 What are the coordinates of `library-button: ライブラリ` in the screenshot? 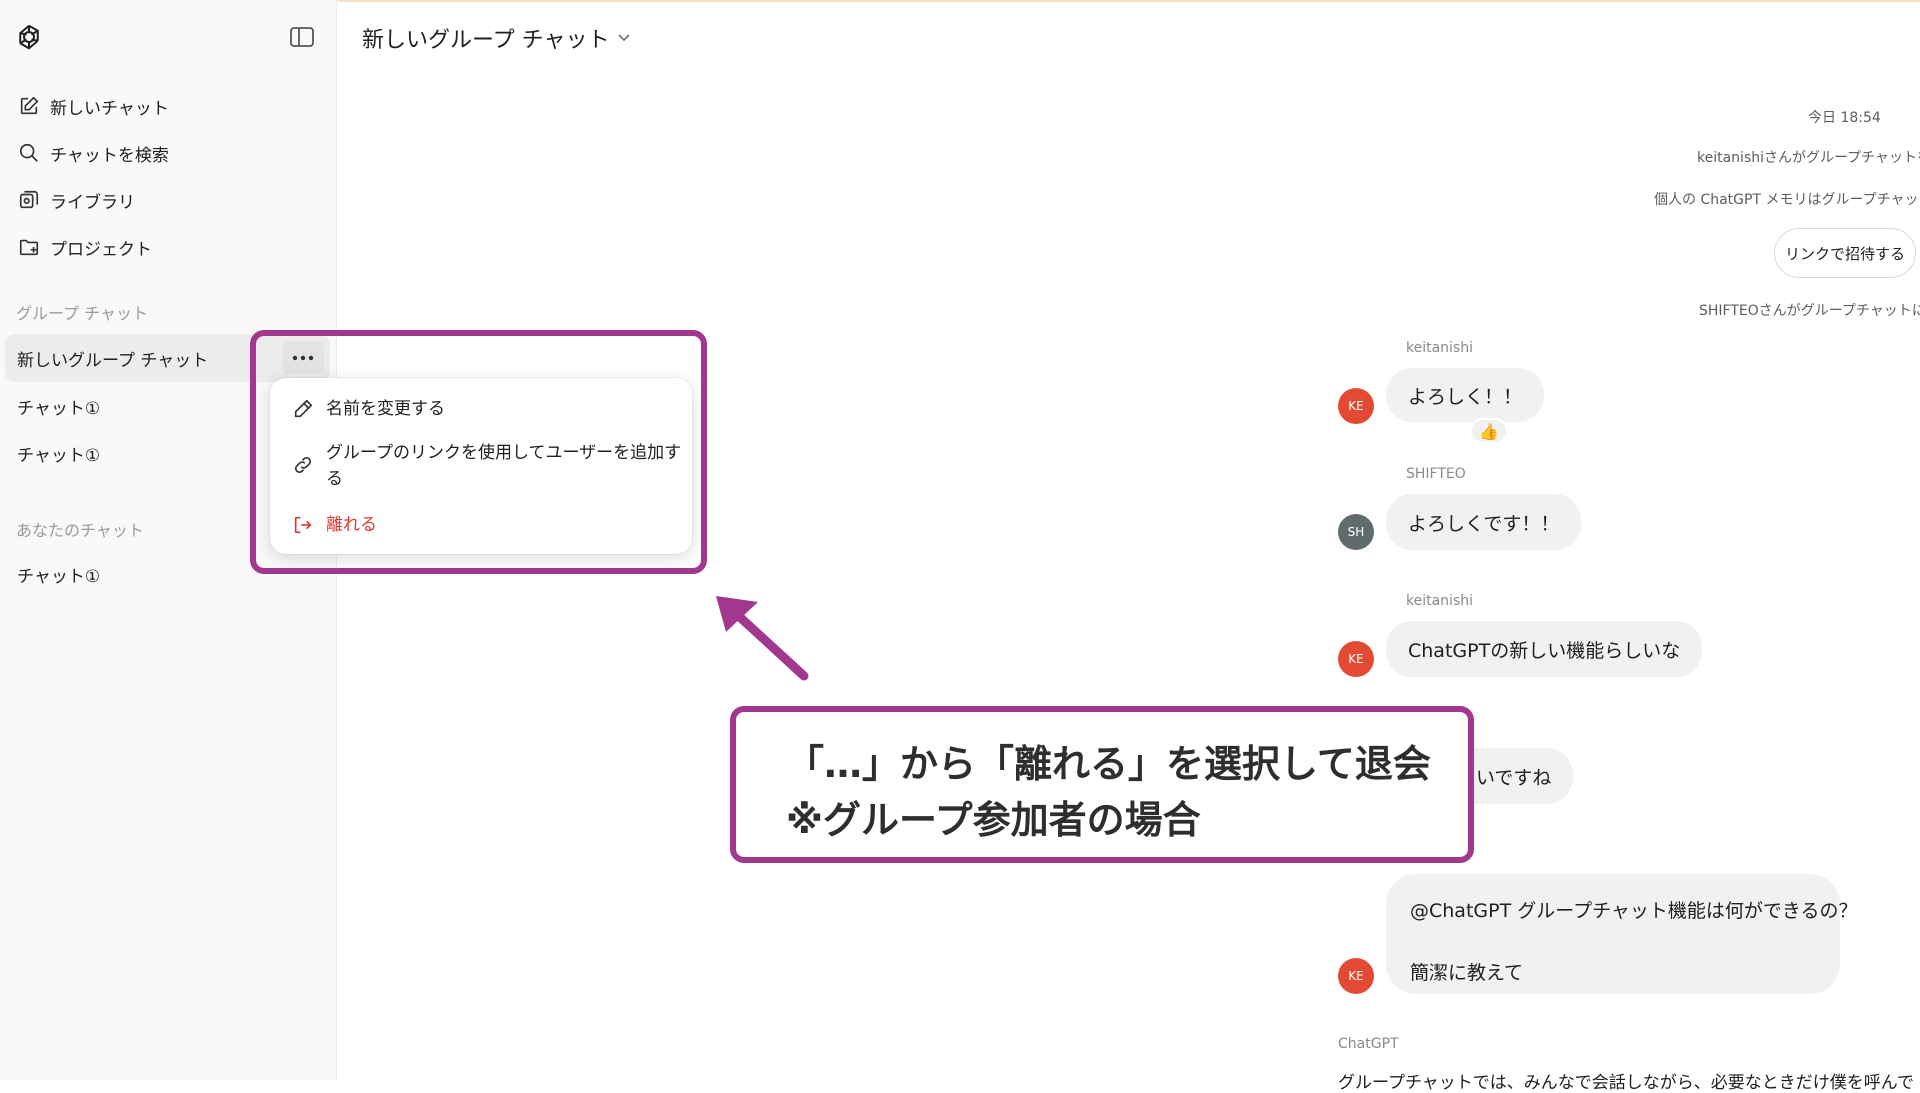 It's located at (162, 200).